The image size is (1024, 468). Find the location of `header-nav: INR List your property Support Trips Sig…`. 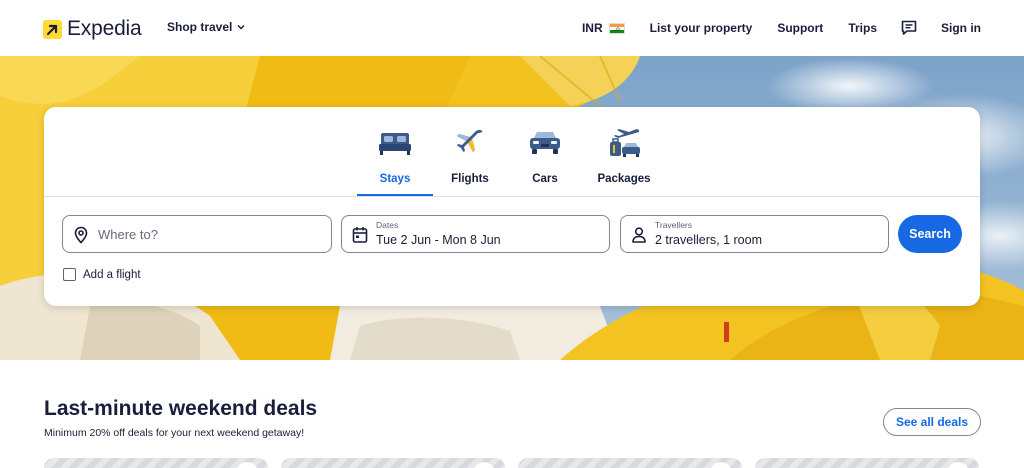

header-nav: INR List your property Support Trips Sig… is located at coordinates (781, 28).